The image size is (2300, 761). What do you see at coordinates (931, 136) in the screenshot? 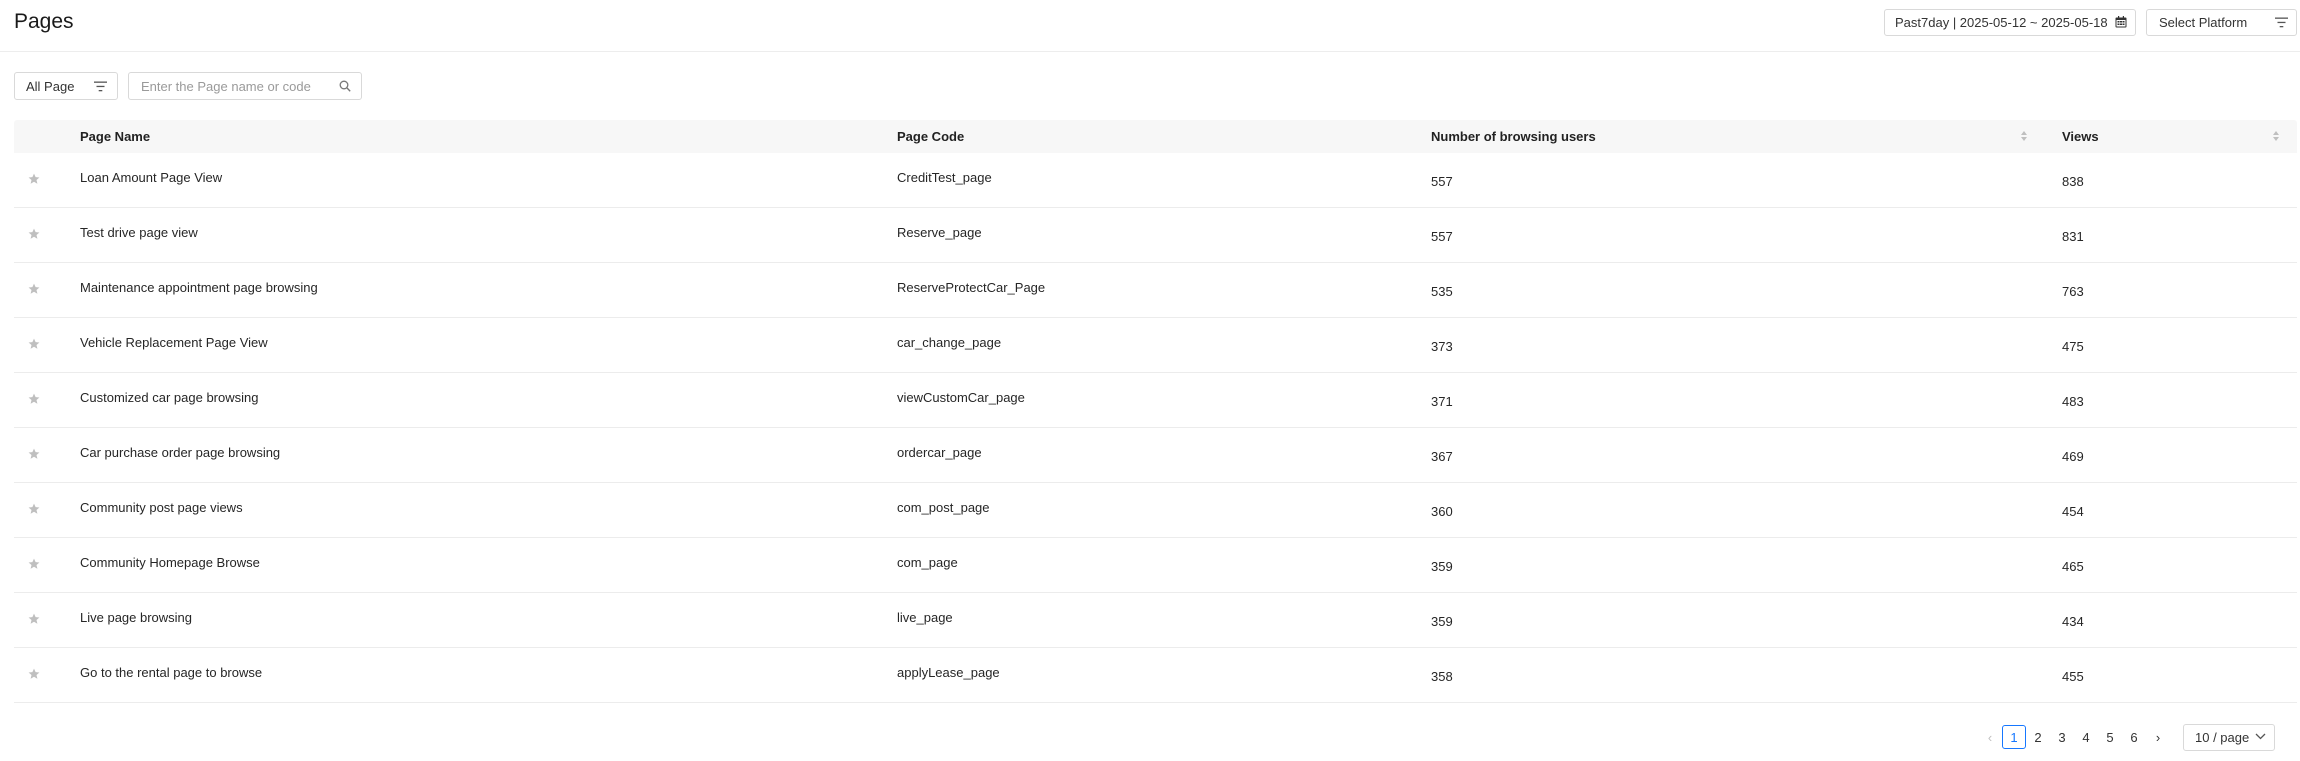
I see `column-header-page-code: Page Code` at bounding box center [931, 136].